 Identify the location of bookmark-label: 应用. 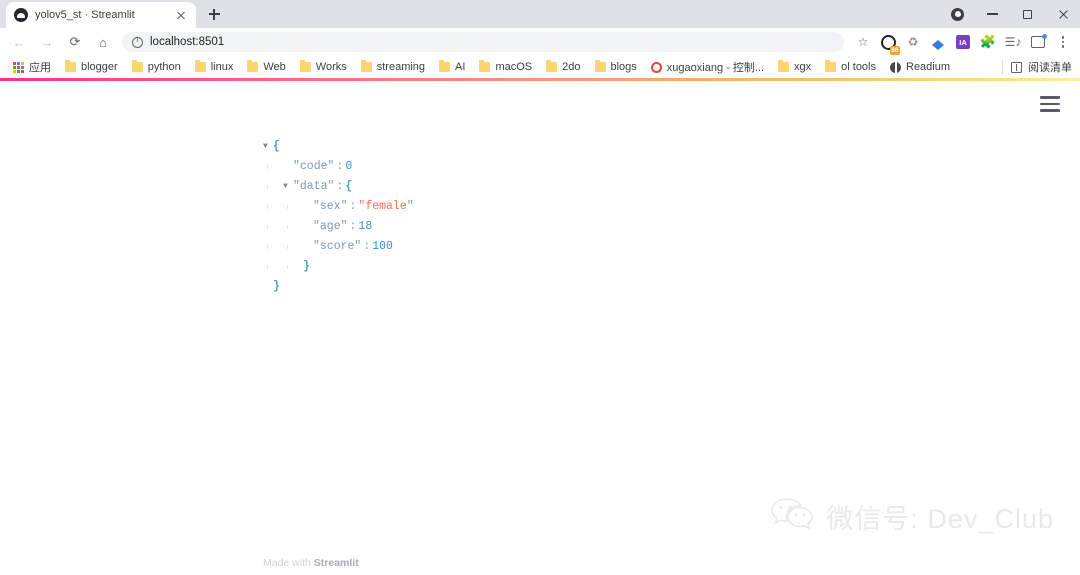
(40, 68).